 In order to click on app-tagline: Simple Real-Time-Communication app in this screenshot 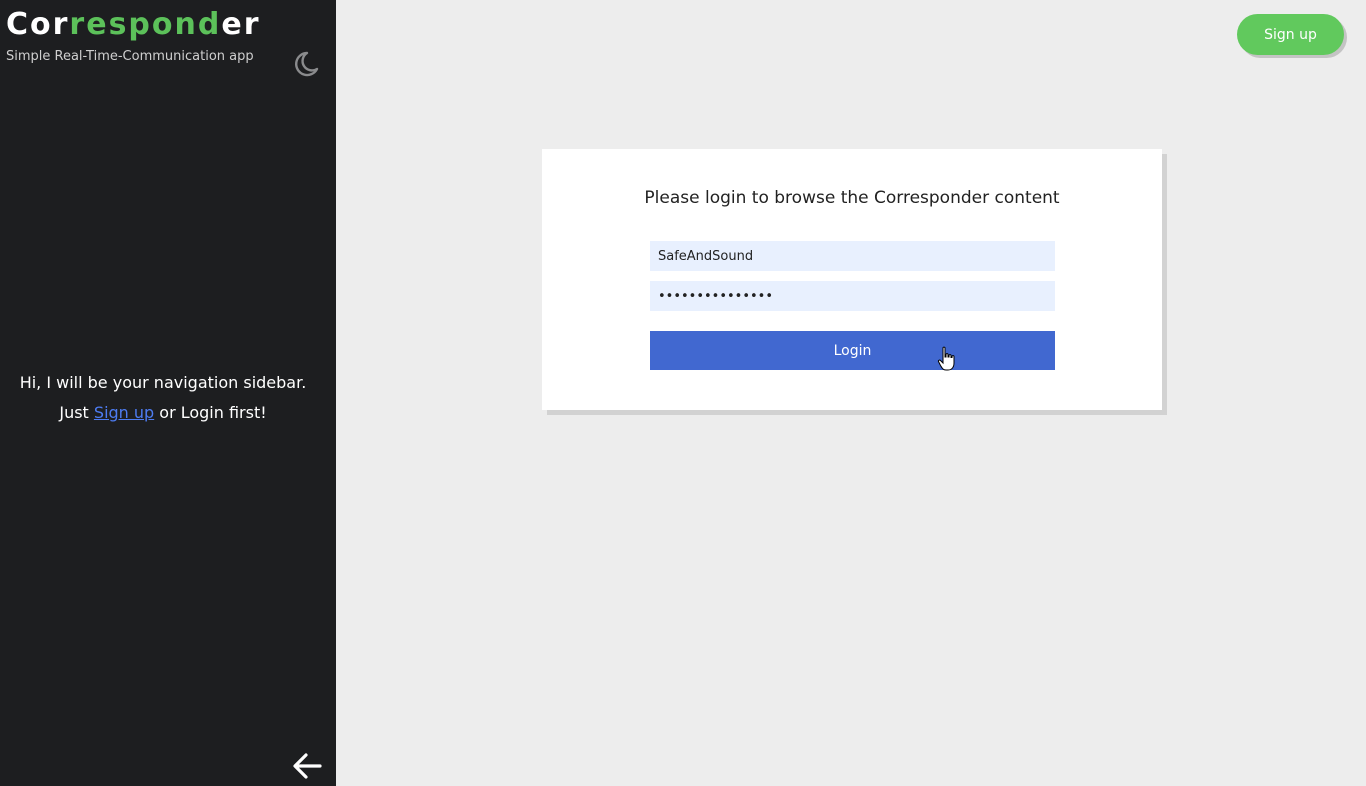, I will do `click(130, 56)`.